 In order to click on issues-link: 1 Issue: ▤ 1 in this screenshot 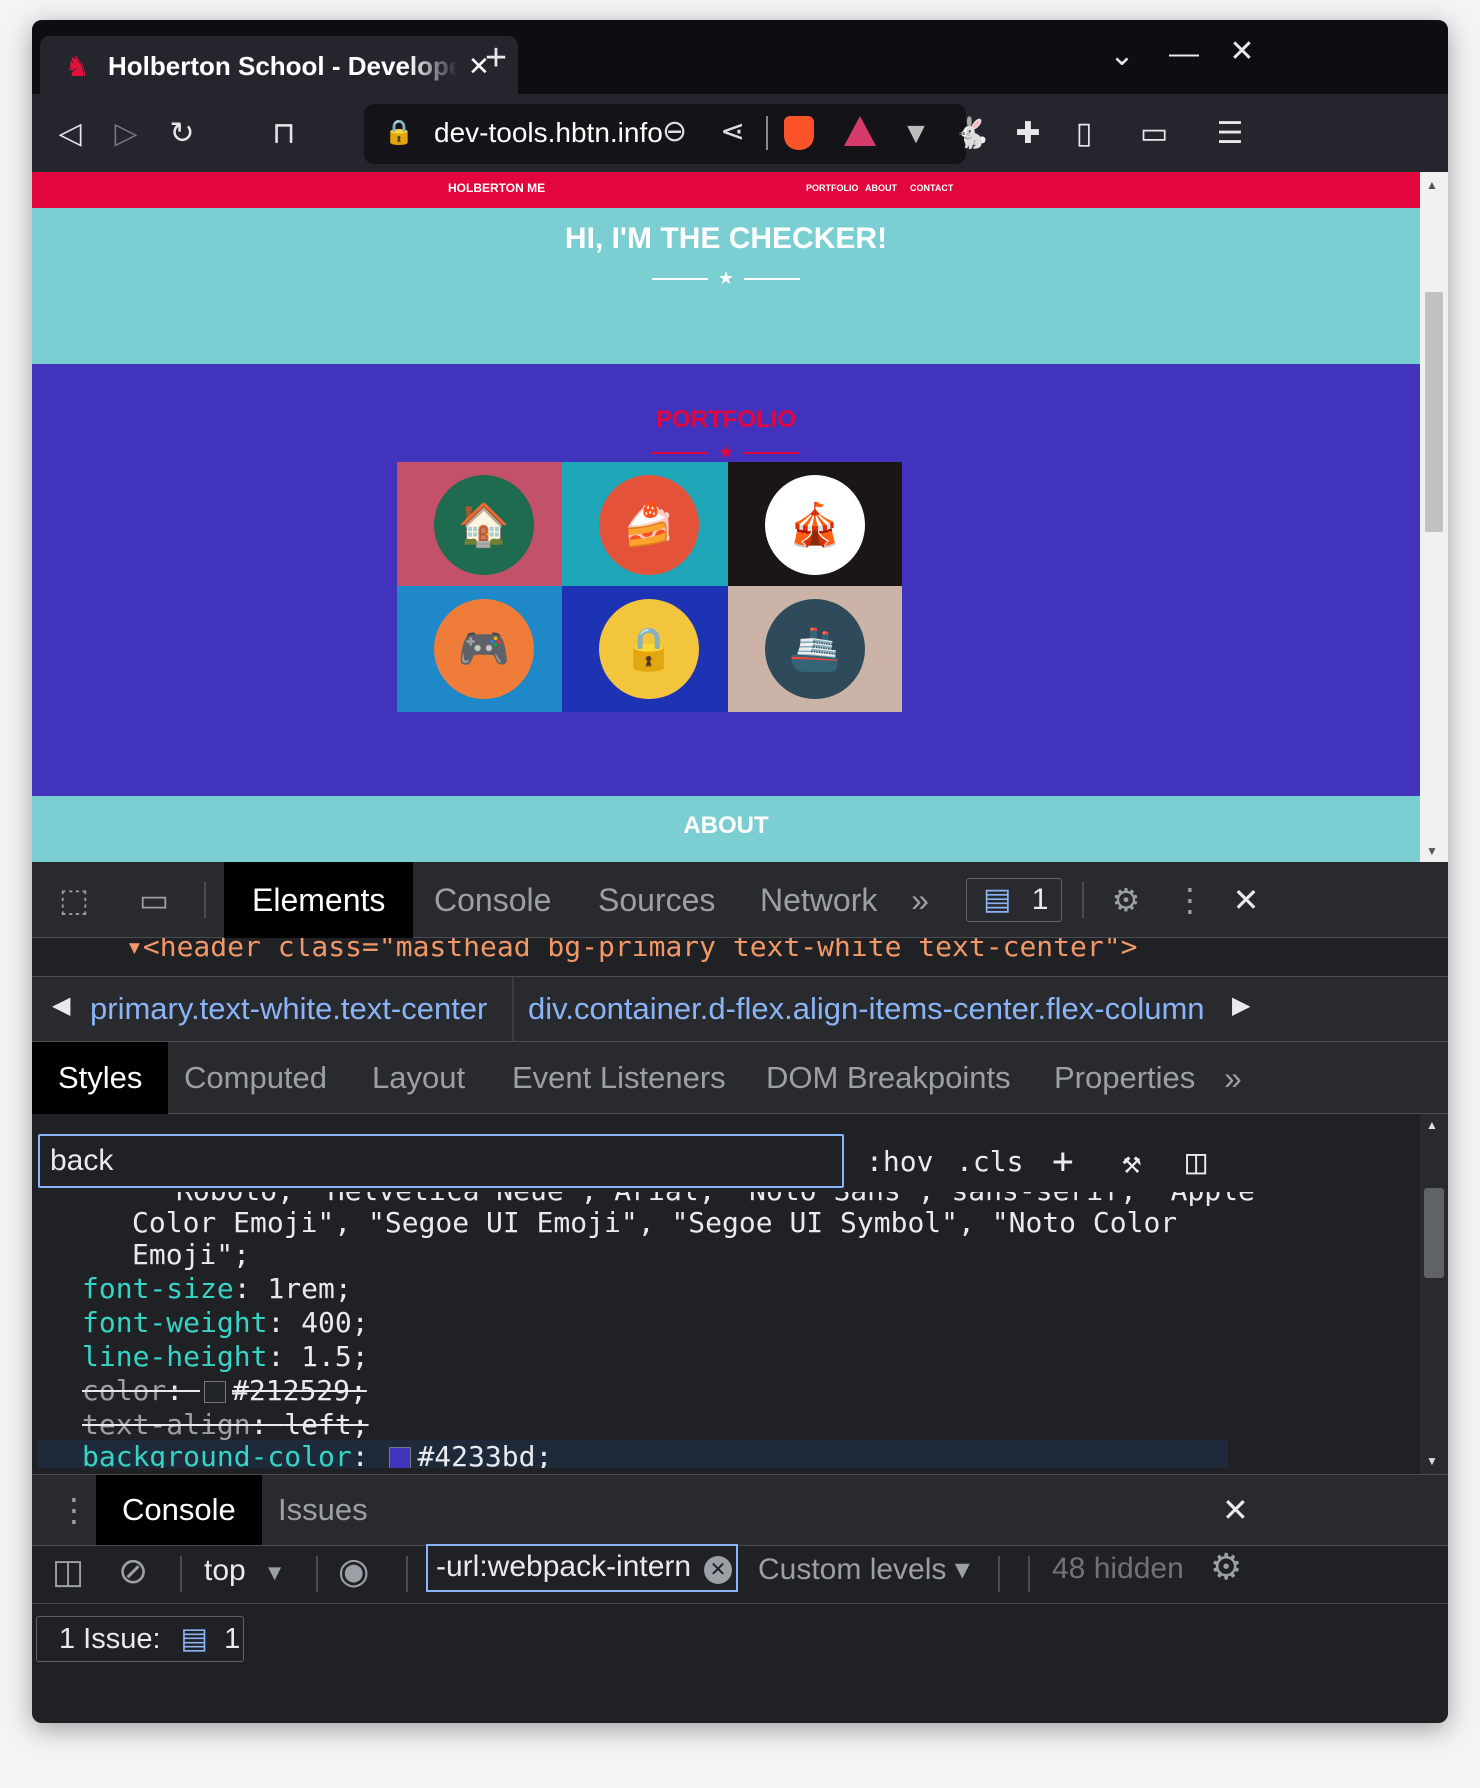, I will do `click(140, 1639)`.